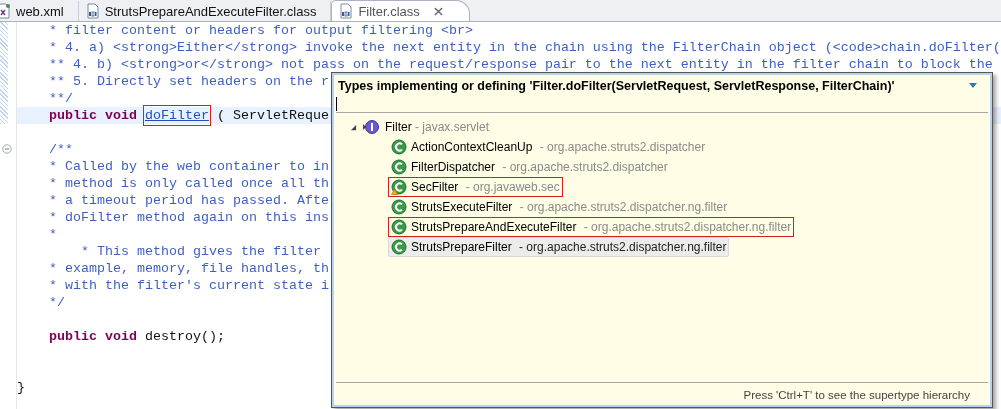  Describe the element at coordinates (200, 251) in the screenshot. I see `code-text: * This method gives the filter` at that location.